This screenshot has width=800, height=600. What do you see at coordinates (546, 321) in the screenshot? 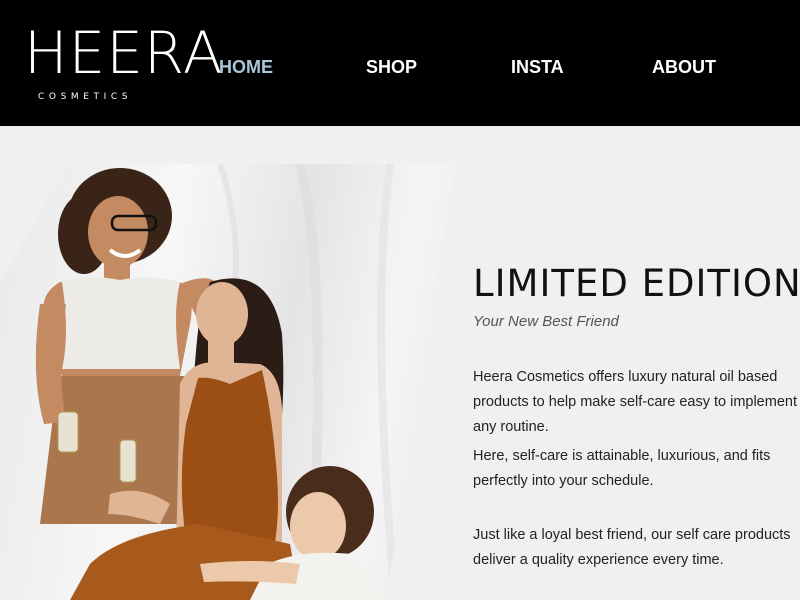
I see `hero-subheadline: Your New Best Friend` at bounding box center [546, 321].